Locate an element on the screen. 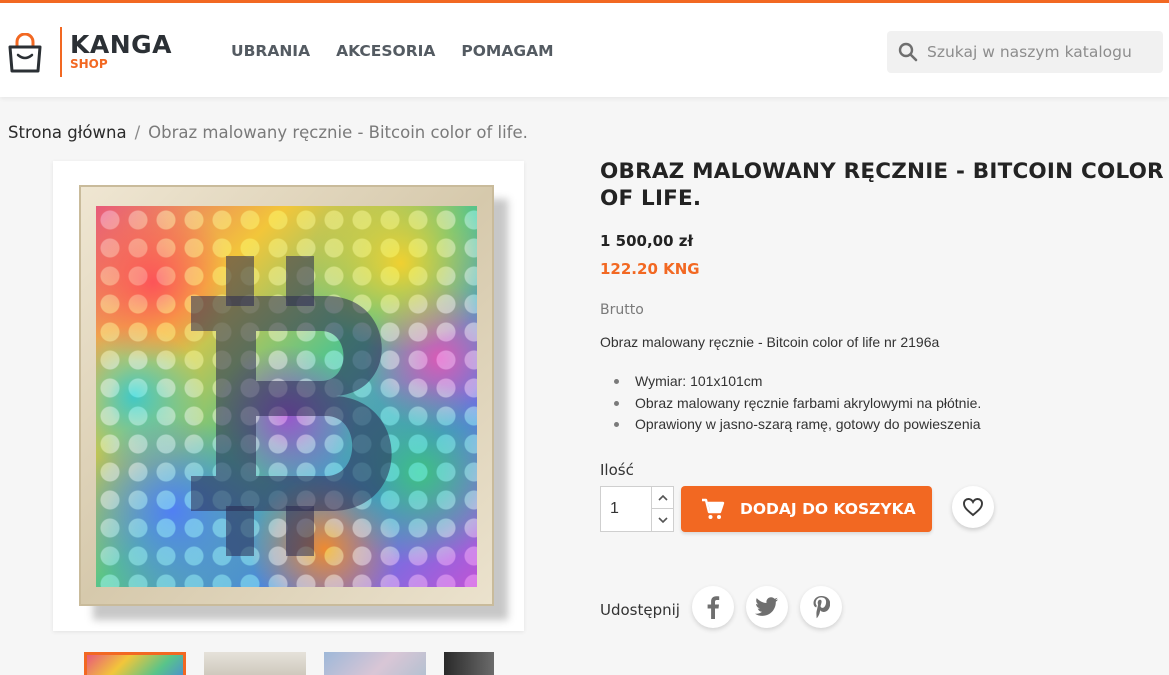  share-facebook-button is located at coordinates (713, 607).